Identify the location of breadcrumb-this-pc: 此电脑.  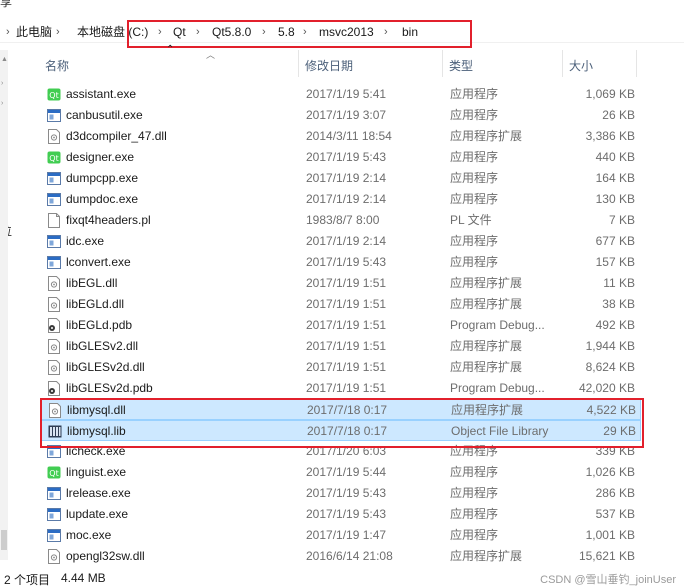
(34, 32).